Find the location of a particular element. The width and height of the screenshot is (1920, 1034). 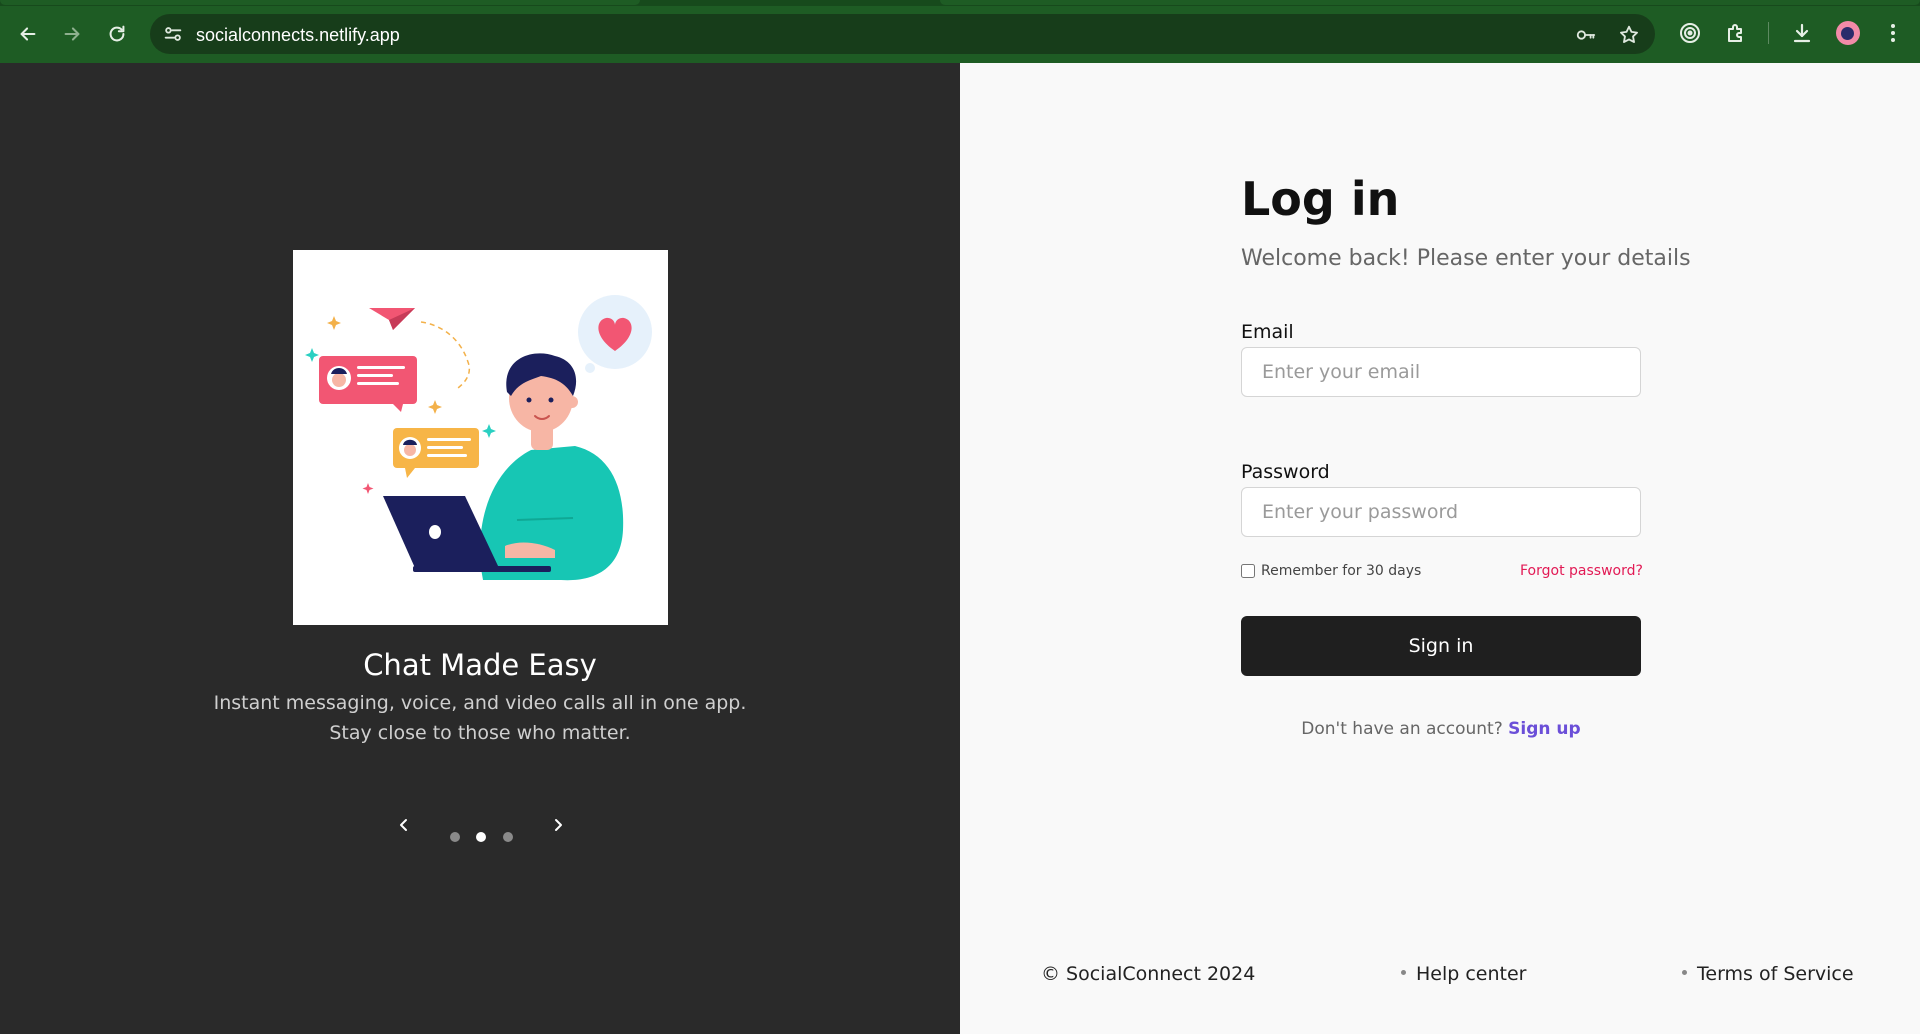

chevron-right-icon is located at coordinates (558, 825).